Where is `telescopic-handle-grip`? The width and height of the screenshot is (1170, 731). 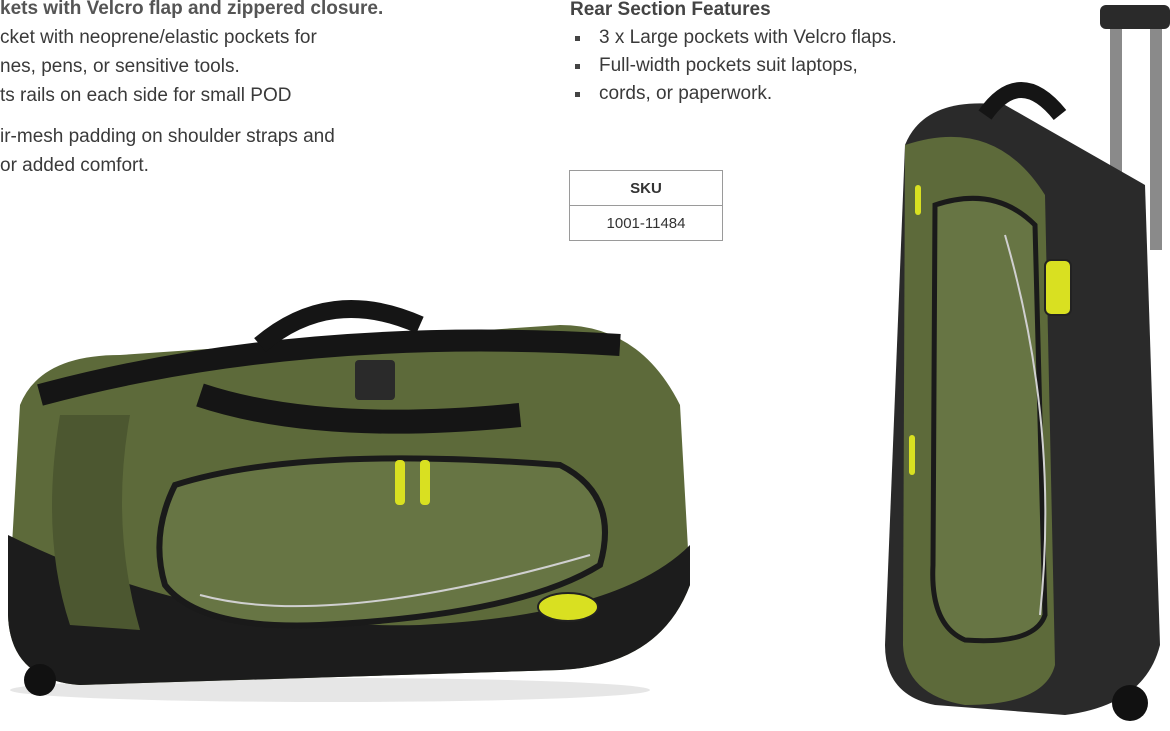 telescopic-handle-grip is located at coordinates (1135, 17).